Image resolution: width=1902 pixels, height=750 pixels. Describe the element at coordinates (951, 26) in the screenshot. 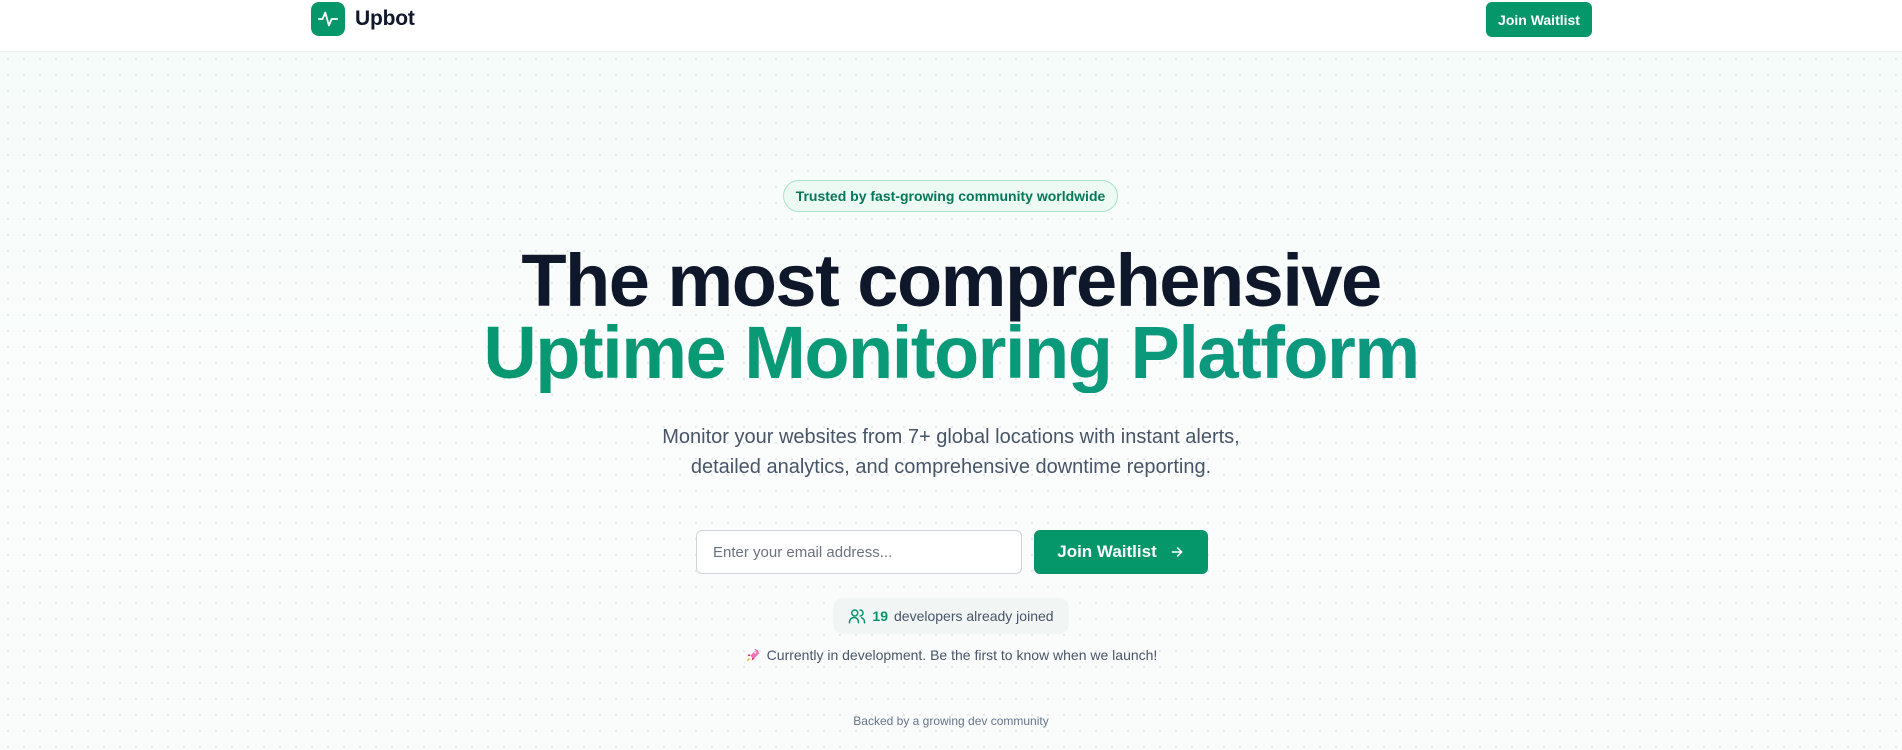

I see `top-navbar: Upbot Join Waitlist` at that location.